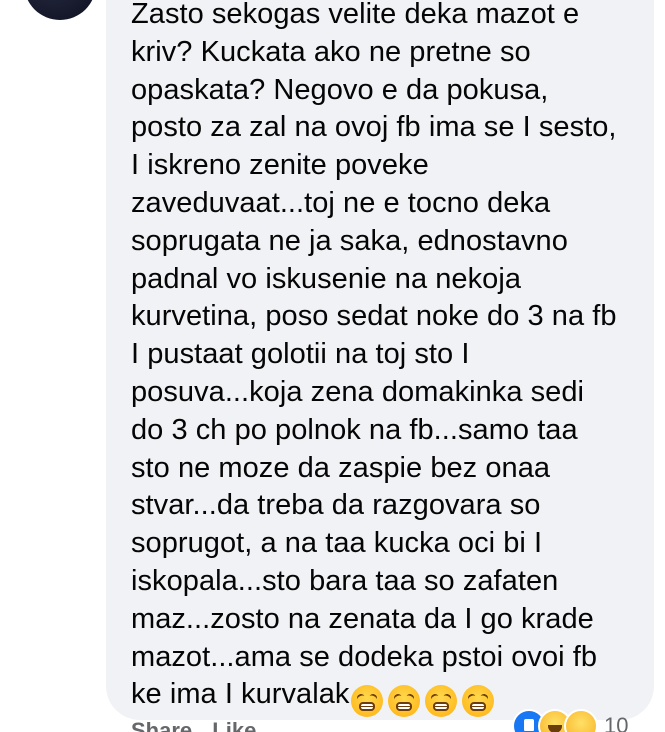 Image resolution: width=665 pixels, height=732 pixels. What do you see at coordinates (341, 202) in the screenshot?
I see `comment-line: zaveduvaat...toj ne e tocno deka` at bounding box center [341, 202].